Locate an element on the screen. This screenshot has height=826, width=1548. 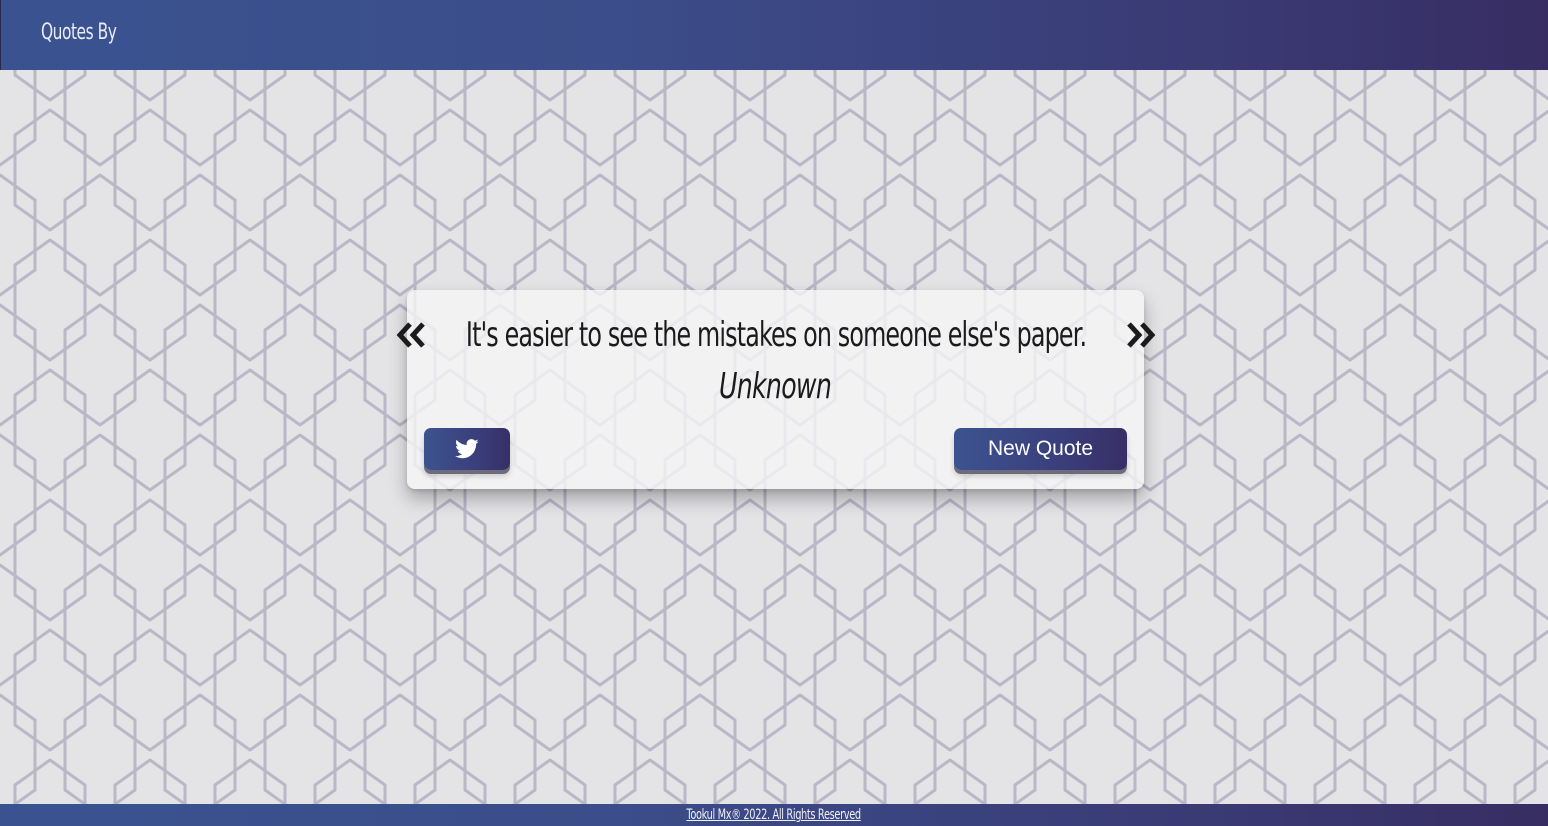
footer-copyright-link: Tookul Mx® 2022. All Rights Reserved is located at coordinates (774, 815).